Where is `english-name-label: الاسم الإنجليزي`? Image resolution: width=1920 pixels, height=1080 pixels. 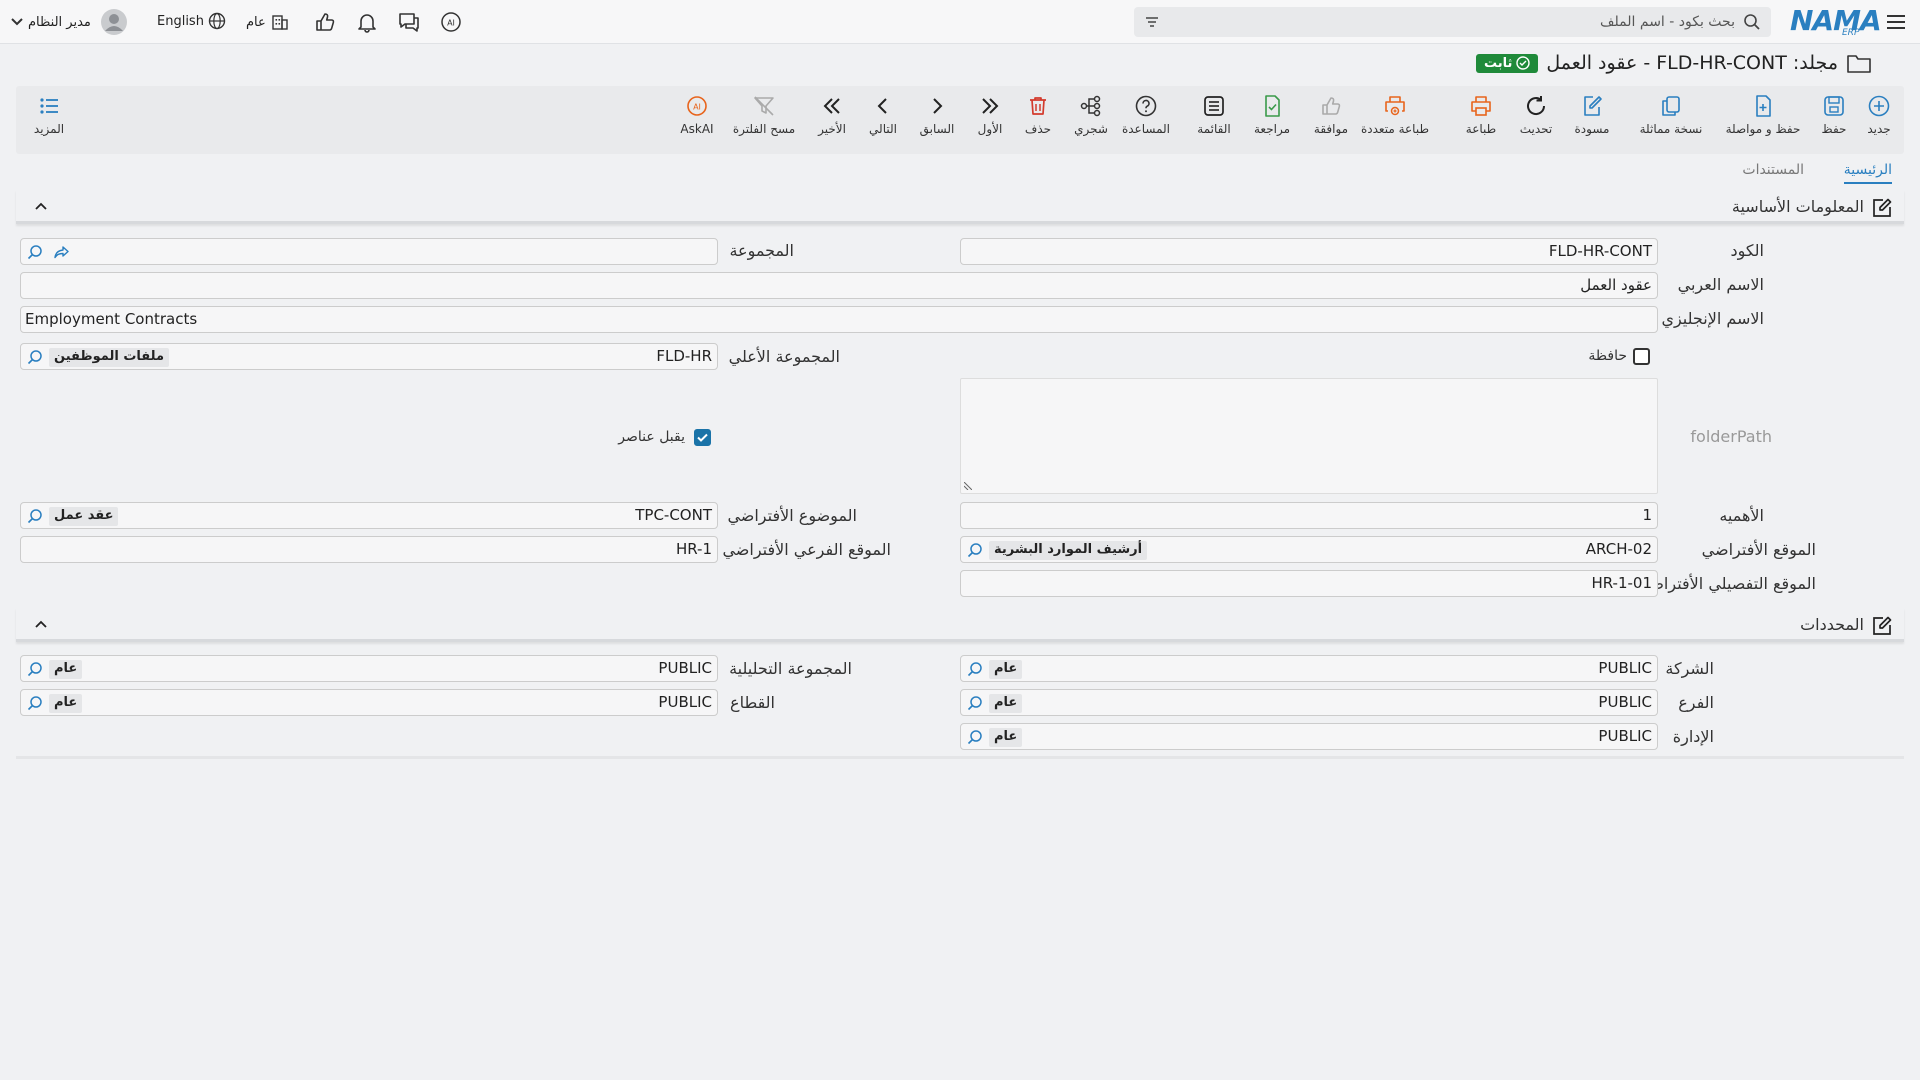
english-name-label: الاسم الإنجليزي is located at coordinates (1712, 318).